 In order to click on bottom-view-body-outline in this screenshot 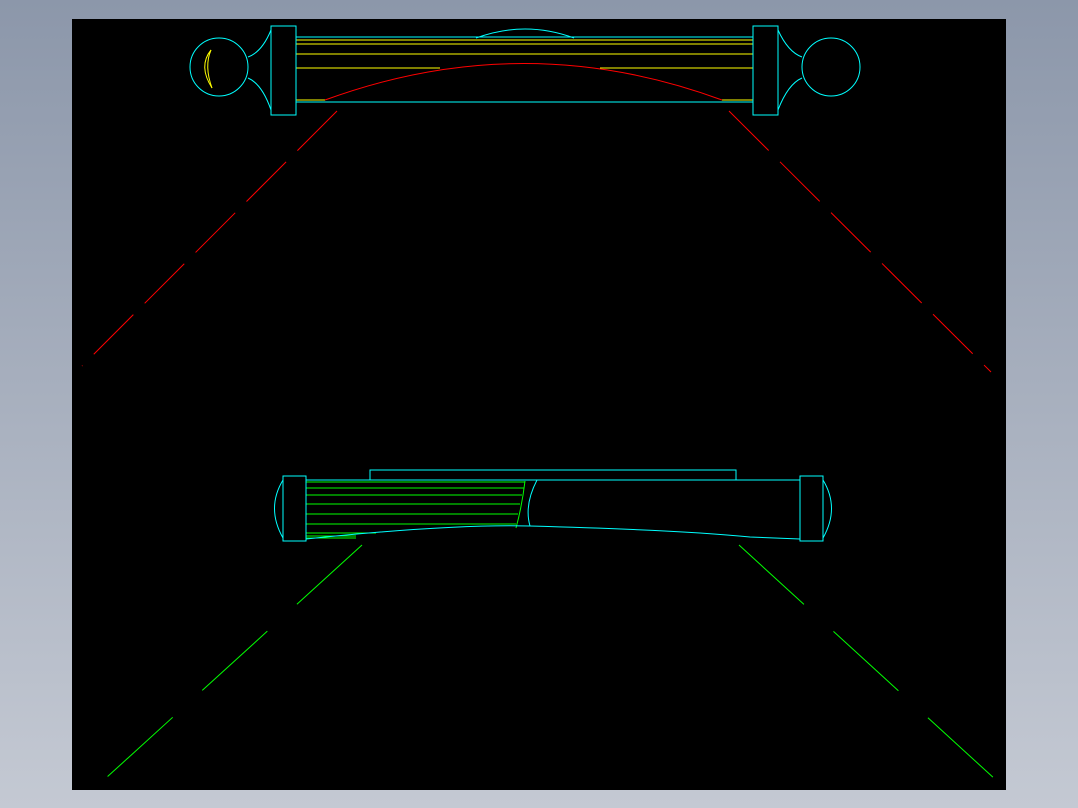, I will do `click(553, 505)`.